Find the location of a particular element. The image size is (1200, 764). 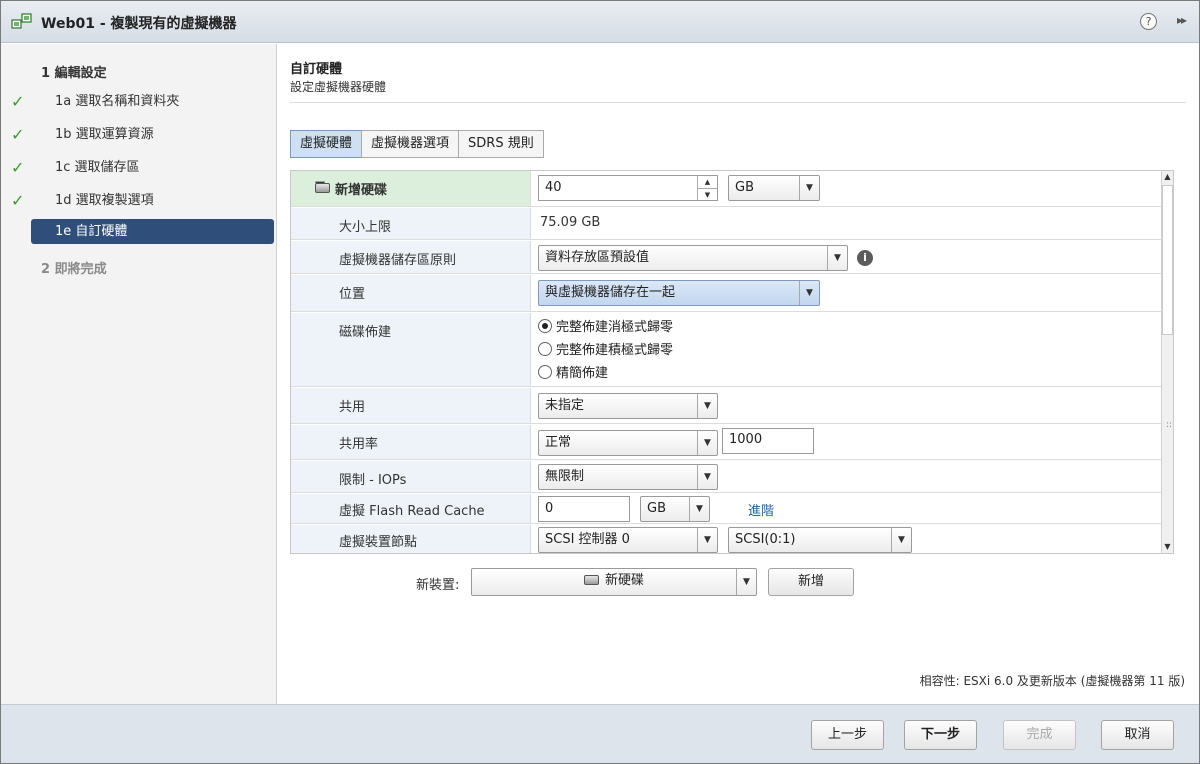

disk-size-value: 40 is located at coordinates (553, 187).